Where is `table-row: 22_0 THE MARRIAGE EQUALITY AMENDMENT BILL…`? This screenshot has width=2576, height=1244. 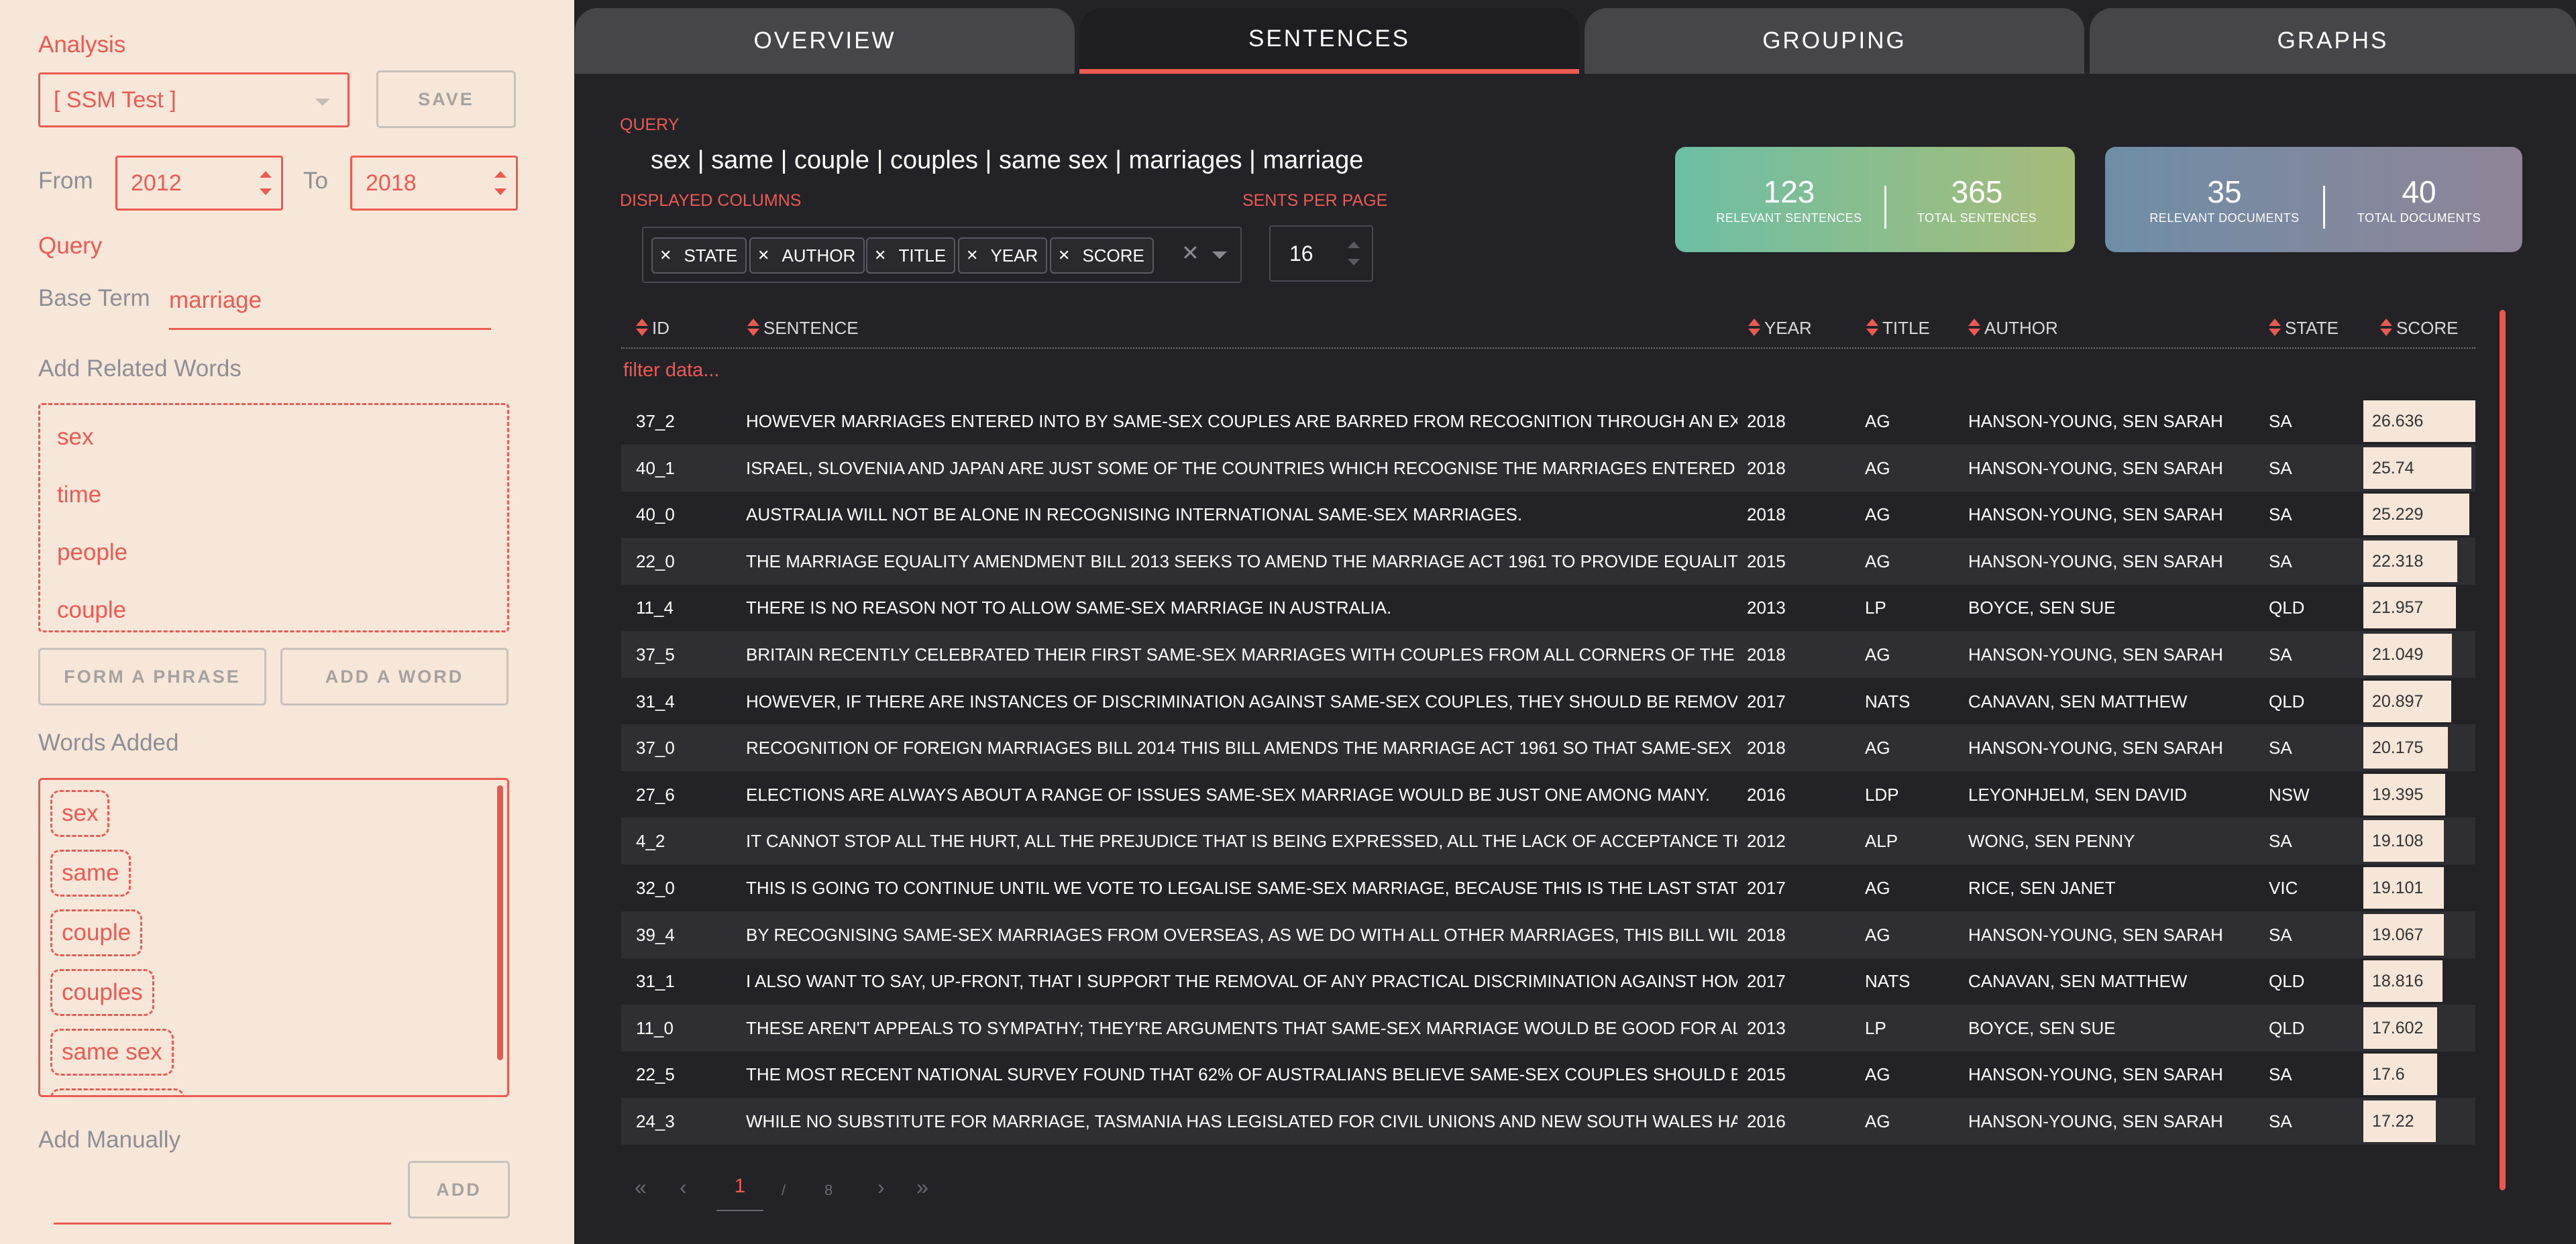
table-row: 22_0 THE MARRIAGE EQUALITY AMENDMENT BILL… is located at coordinates (1548, 561).